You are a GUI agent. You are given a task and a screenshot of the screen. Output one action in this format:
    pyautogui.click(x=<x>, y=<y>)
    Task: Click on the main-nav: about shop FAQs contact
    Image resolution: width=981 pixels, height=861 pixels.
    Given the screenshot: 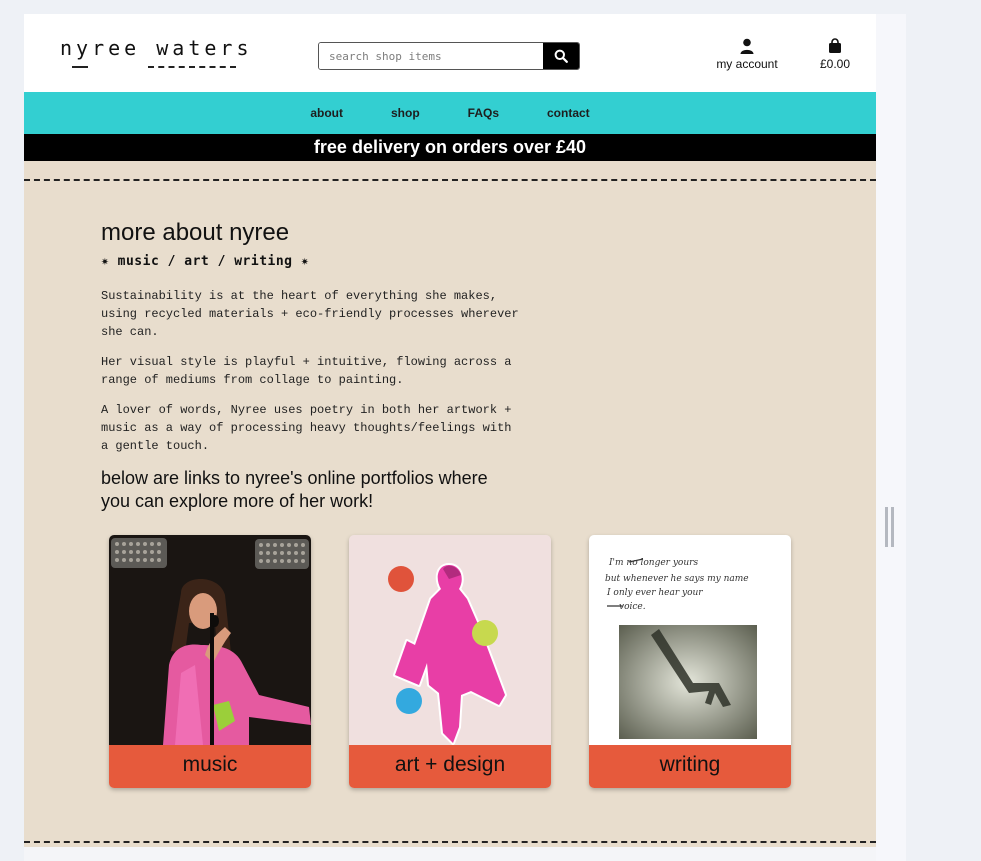 What is the action you would take?
    pyautogui.click(x=450, y=113)
    